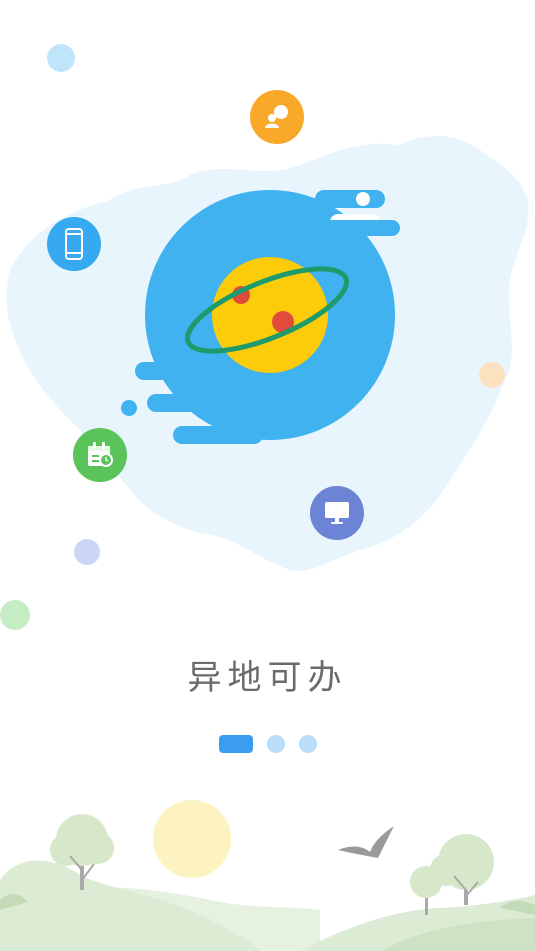  I want to click on planet-illustration, so click(260, 317).